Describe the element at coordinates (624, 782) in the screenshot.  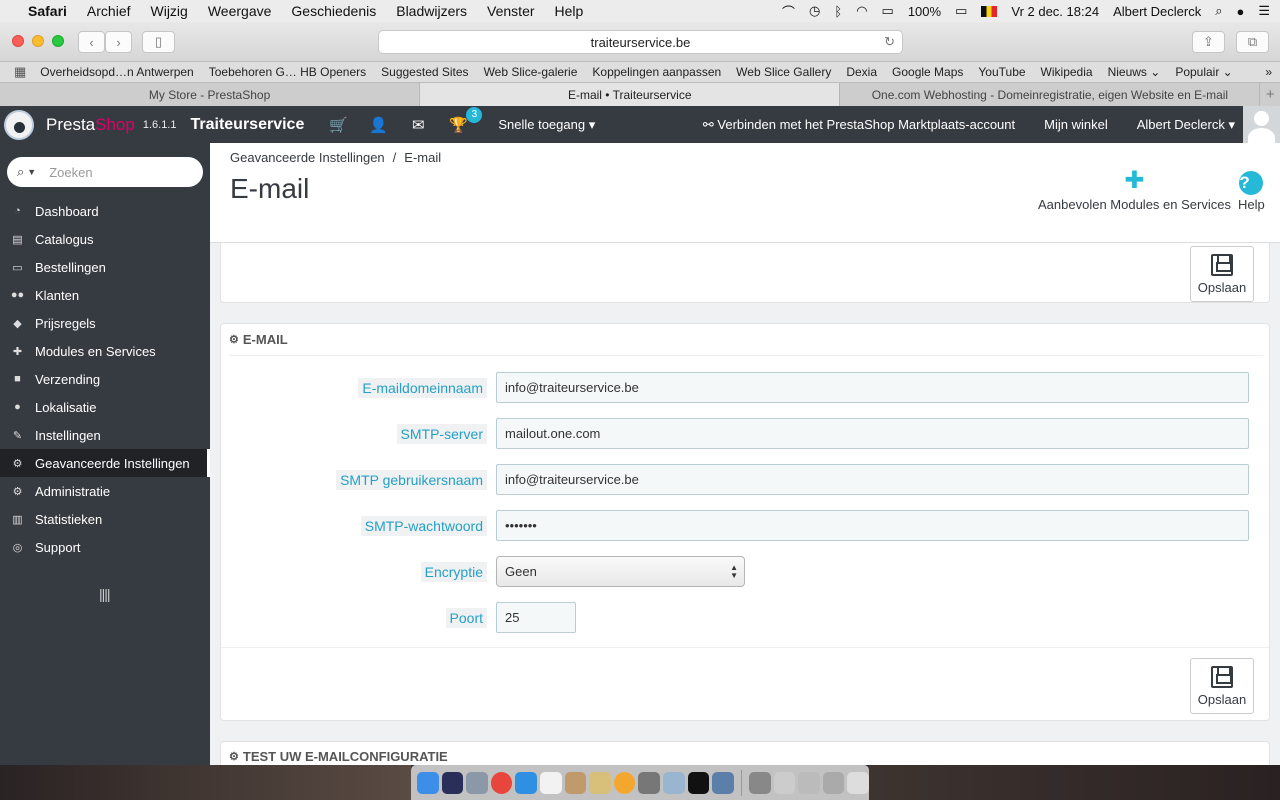
I see `photos-icon` at that location.